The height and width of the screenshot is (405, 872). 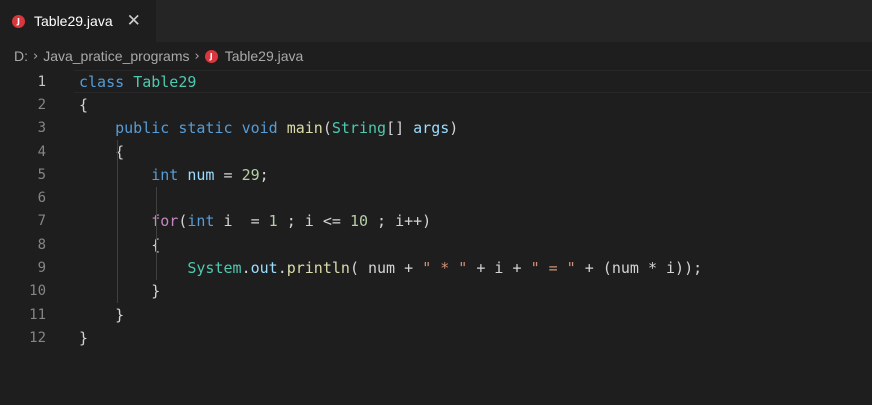 I want to click on code-token: 29, so click(x=250, y=174).